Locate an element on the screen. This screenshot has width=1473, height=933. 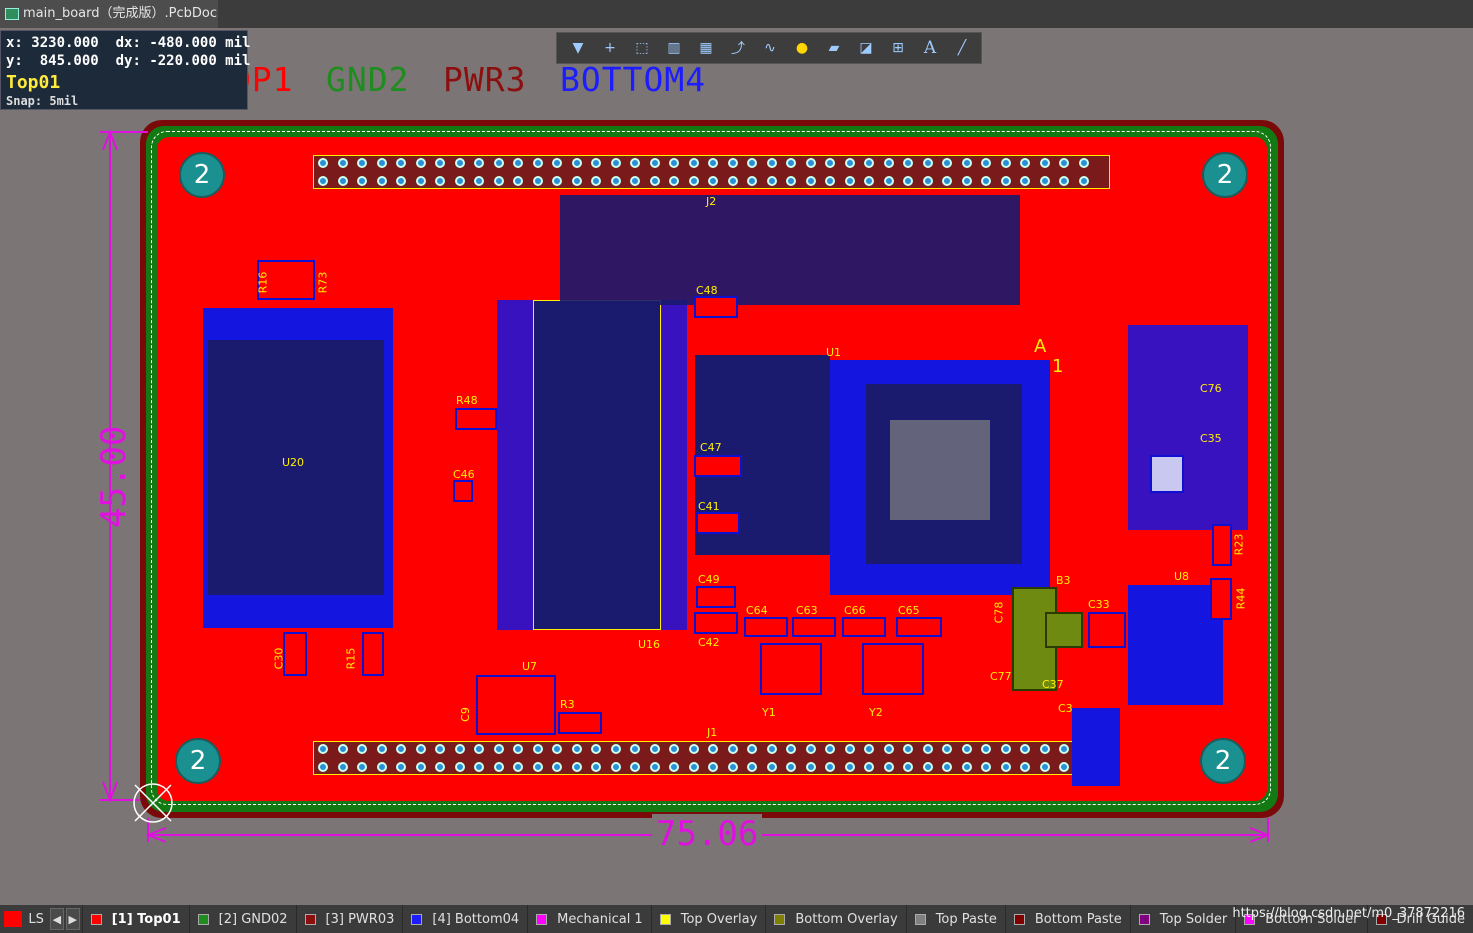
swatch-bottom04 is located at coordinates (417, 919).